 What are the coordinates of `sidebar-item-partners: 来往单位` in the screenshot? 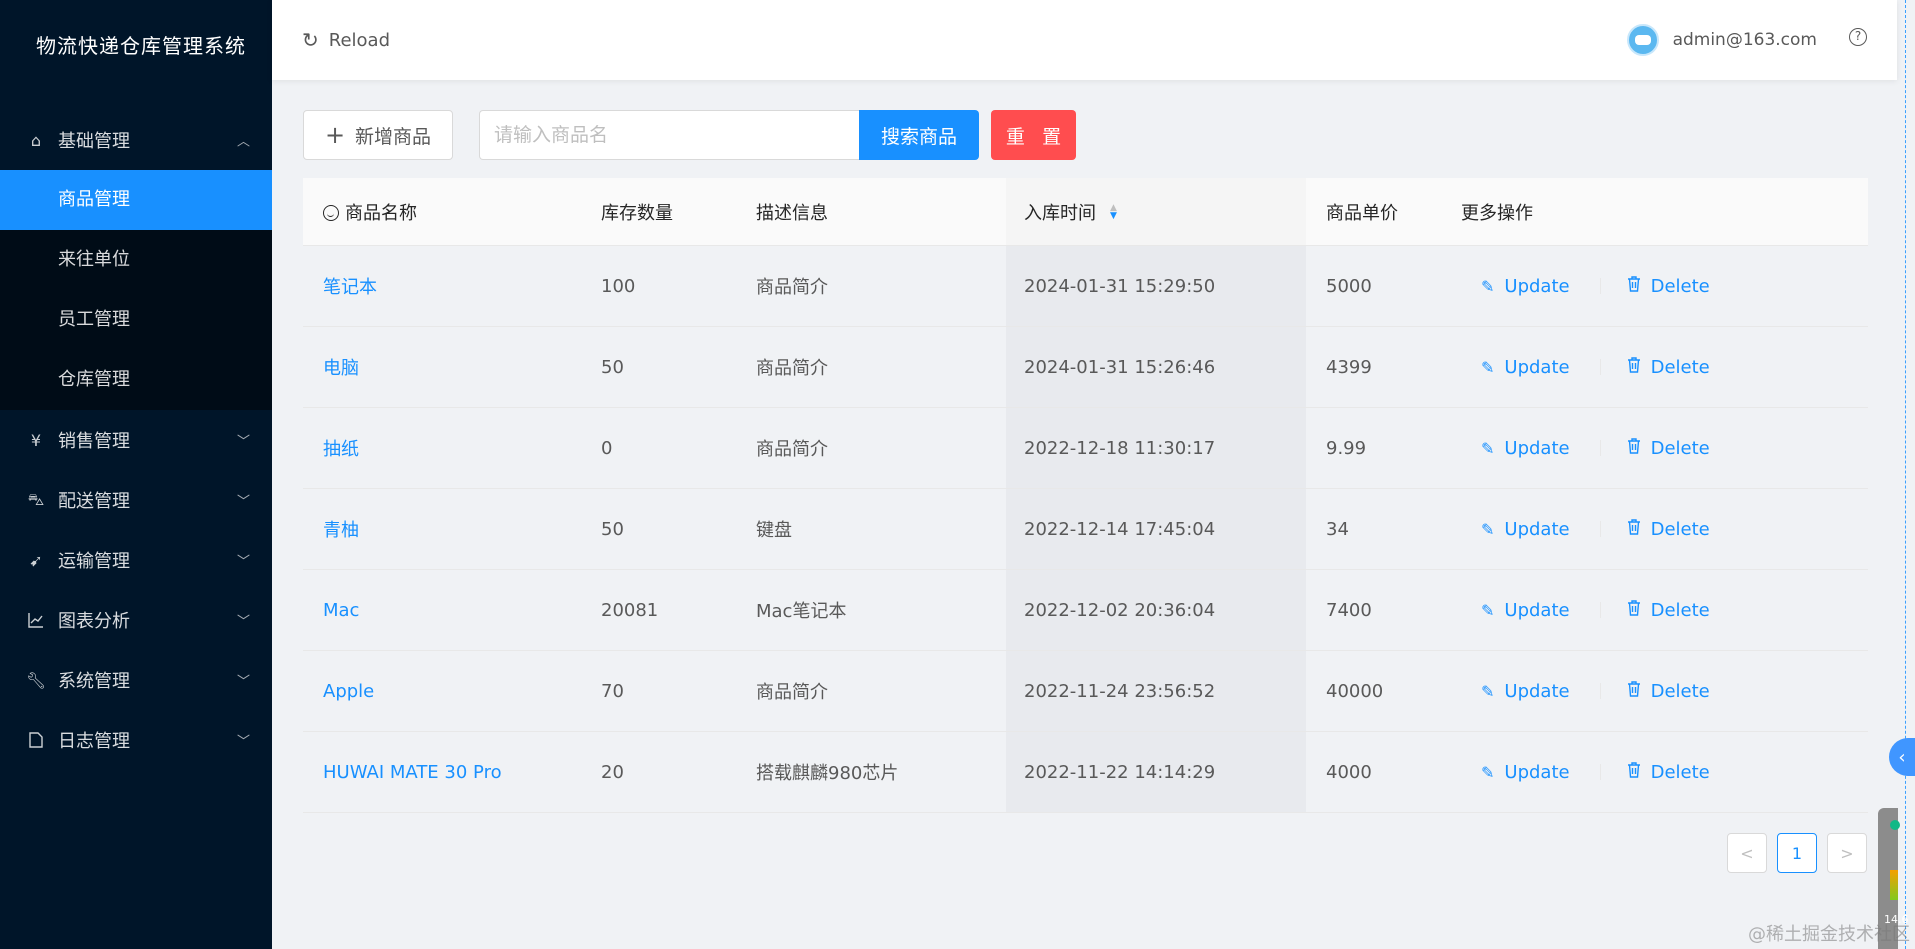 It's located at (136, 260).